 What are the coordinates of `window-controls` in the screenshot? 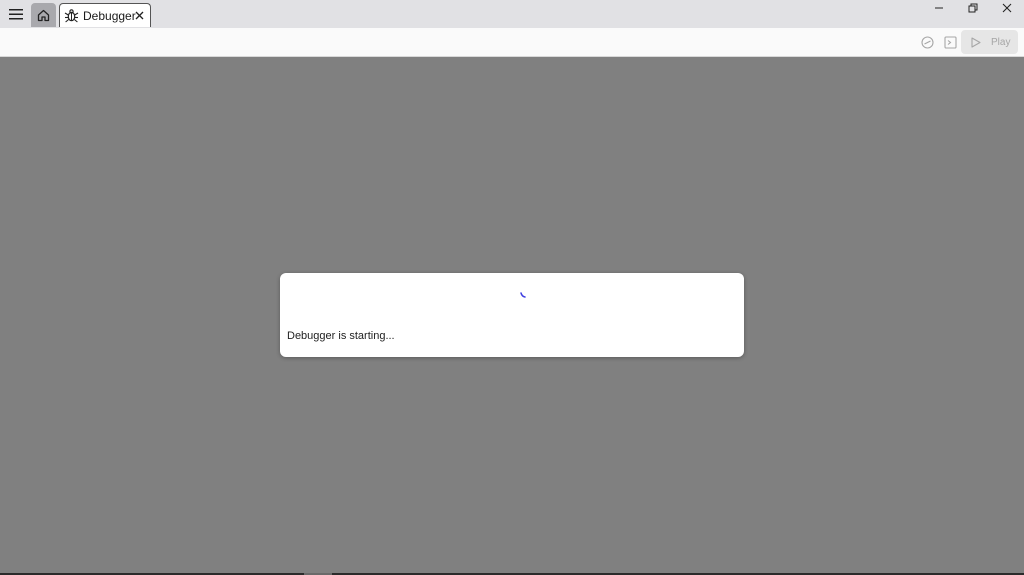 It's located at (973, 14).